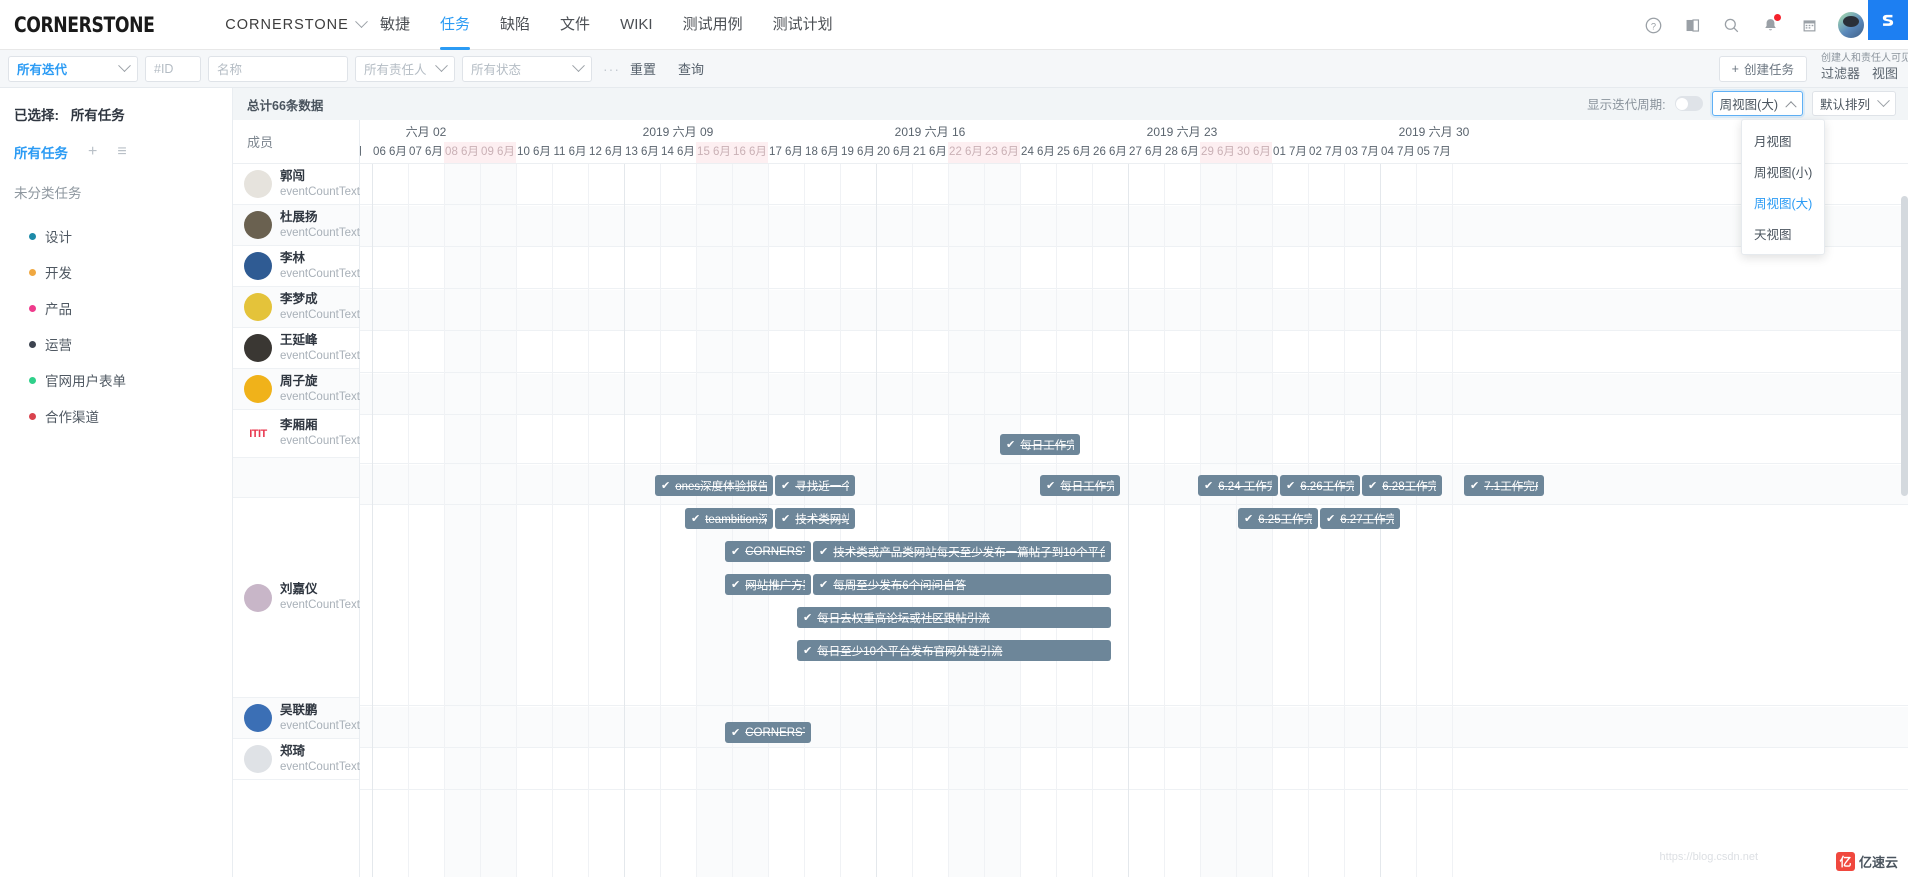 The height and width of the screenshot is (877, 1908). Describe the element at coordinates (721, 486) in the screenshot. I see `gantt-task-label: ones深度体验报告` at that location.